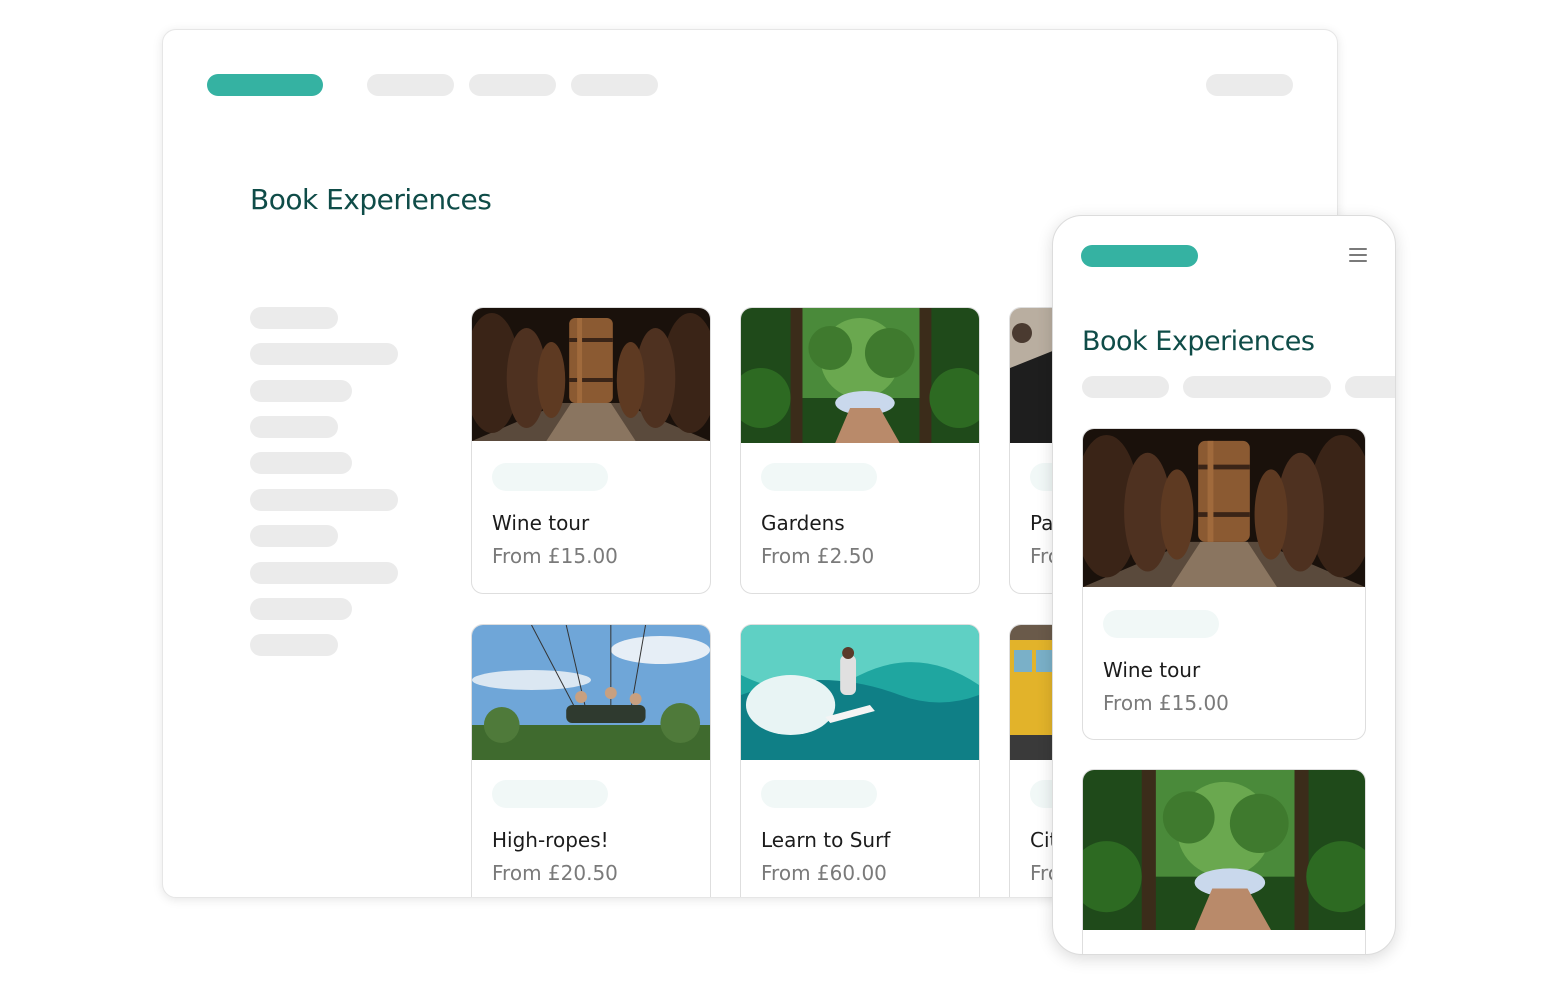  Describe the element at coordinates (818, 556) in the screenshot. I see `card-price: From £2.50` at that location.